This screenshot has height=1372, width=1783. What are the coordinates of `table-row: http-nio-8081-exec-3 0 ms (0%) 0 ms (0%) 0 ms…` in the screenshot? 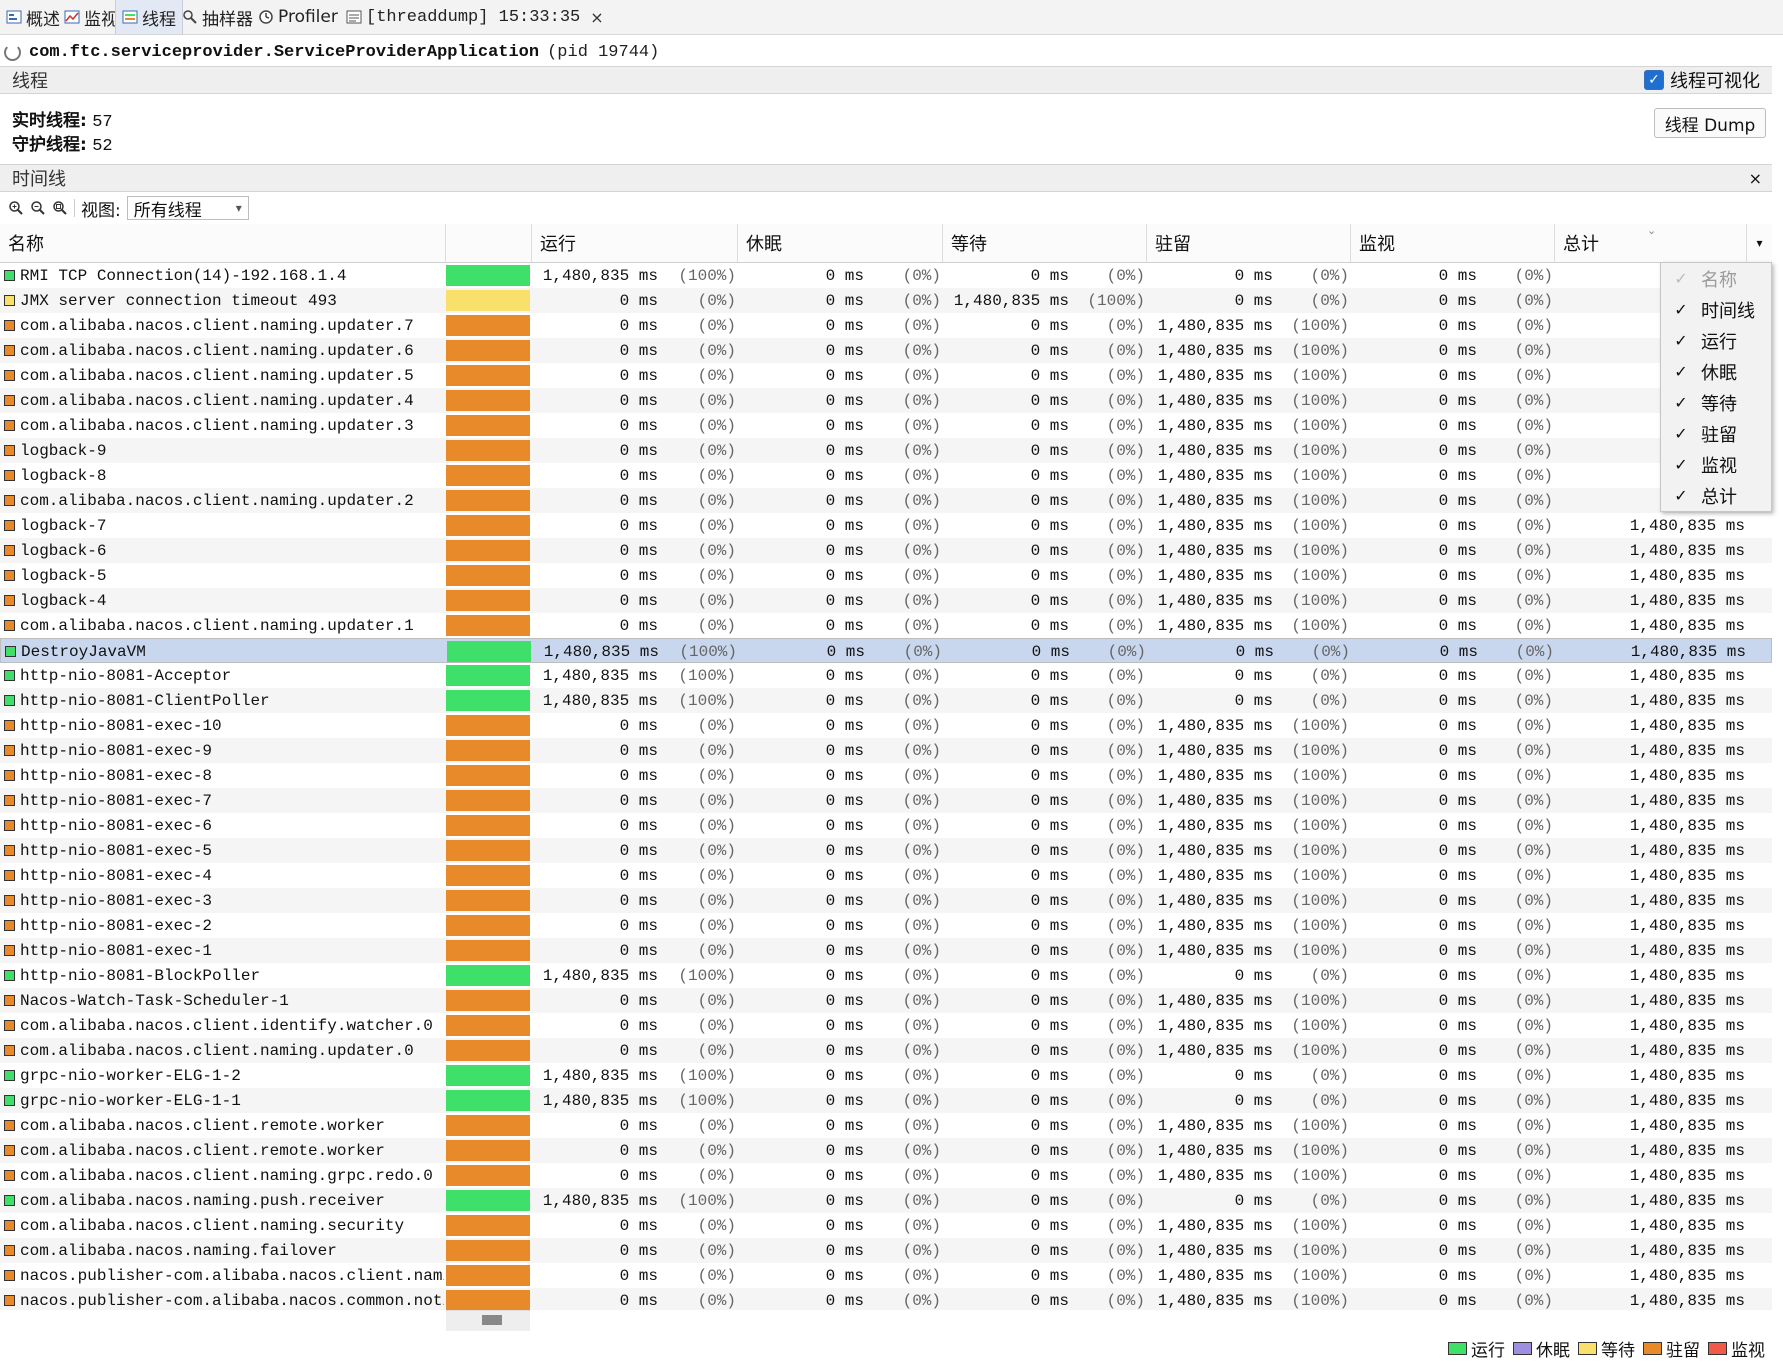 It's located at (886, 900).